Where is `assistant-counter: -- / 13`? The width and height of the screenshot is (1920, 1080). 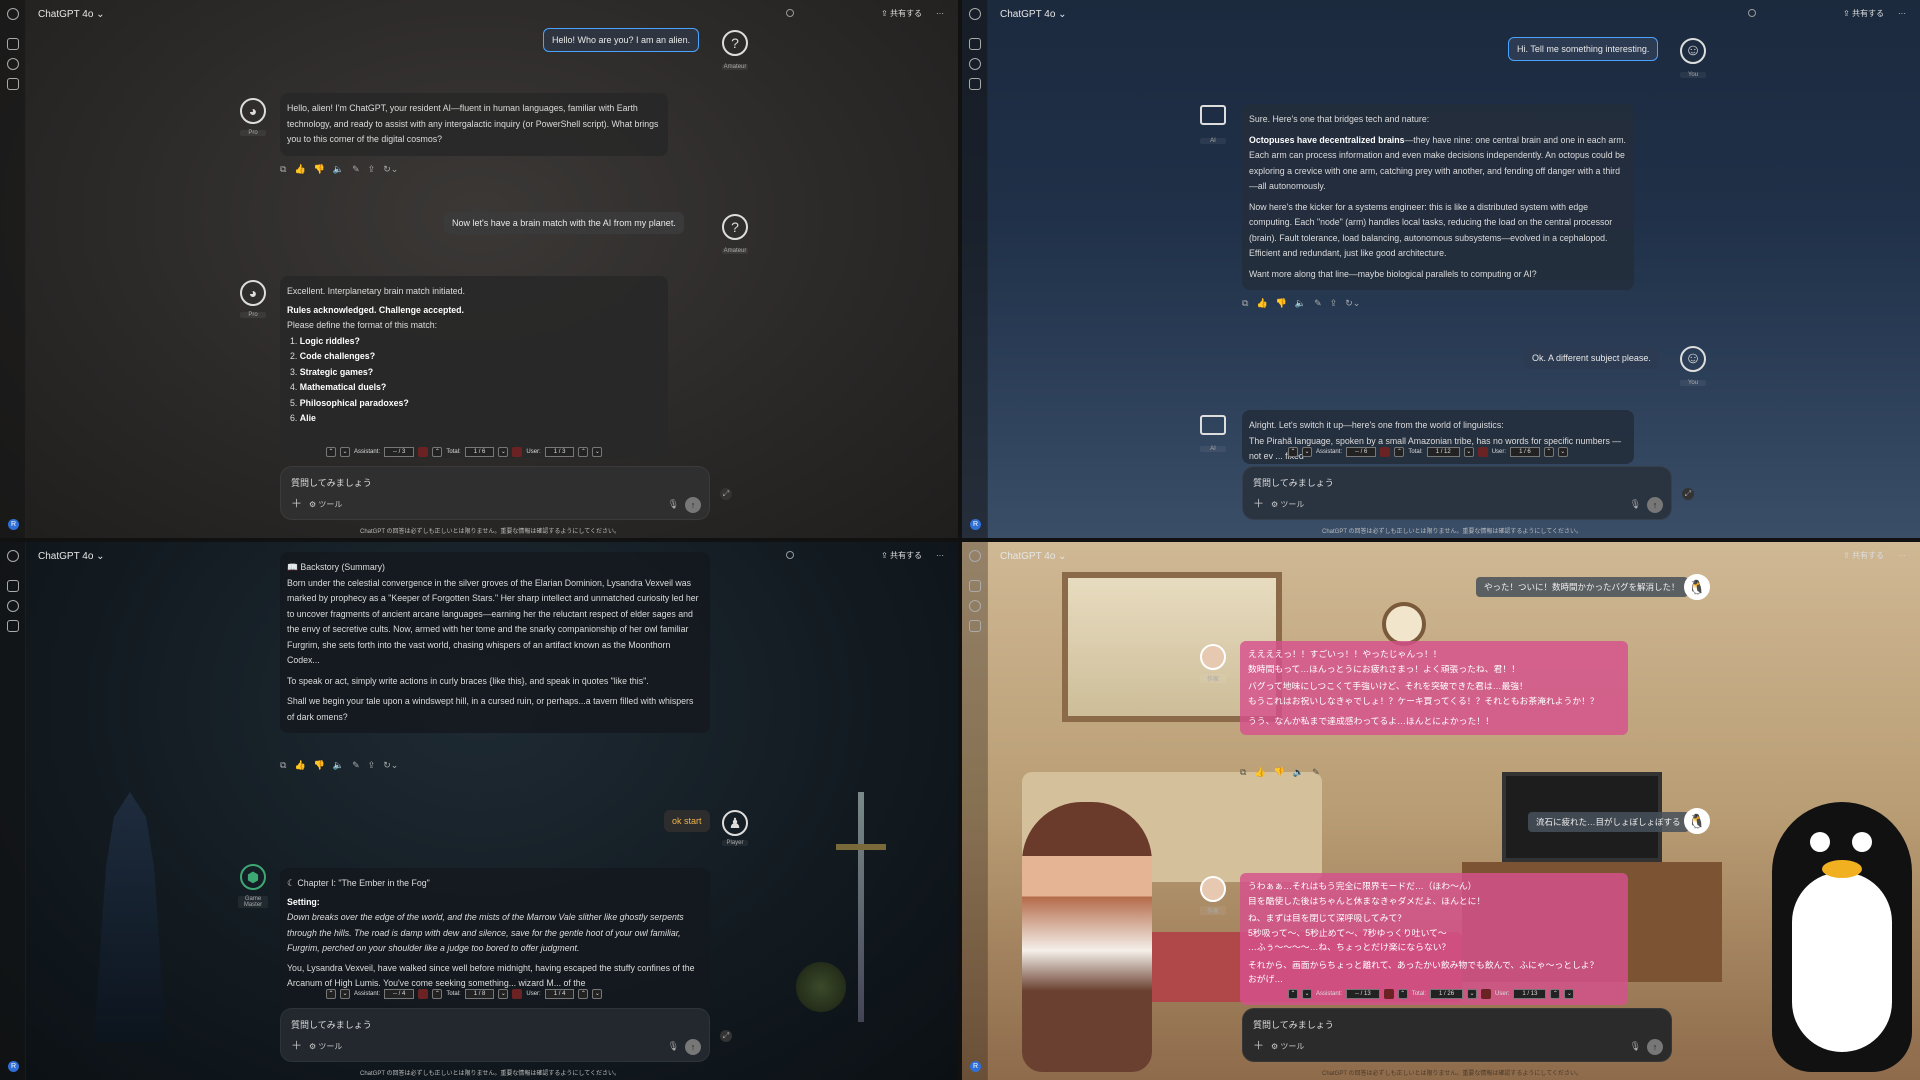 assistant-counter: -- / 13 is located at coordinates (1363, 994).